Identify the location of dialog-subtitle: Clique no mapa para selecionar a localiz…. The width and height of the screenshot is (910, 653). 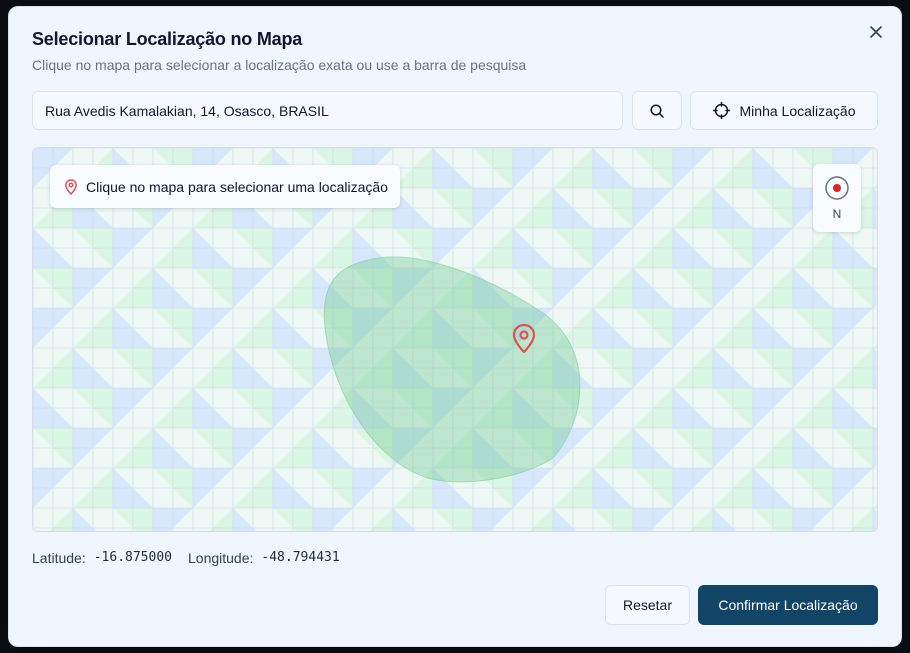
(279, 65).